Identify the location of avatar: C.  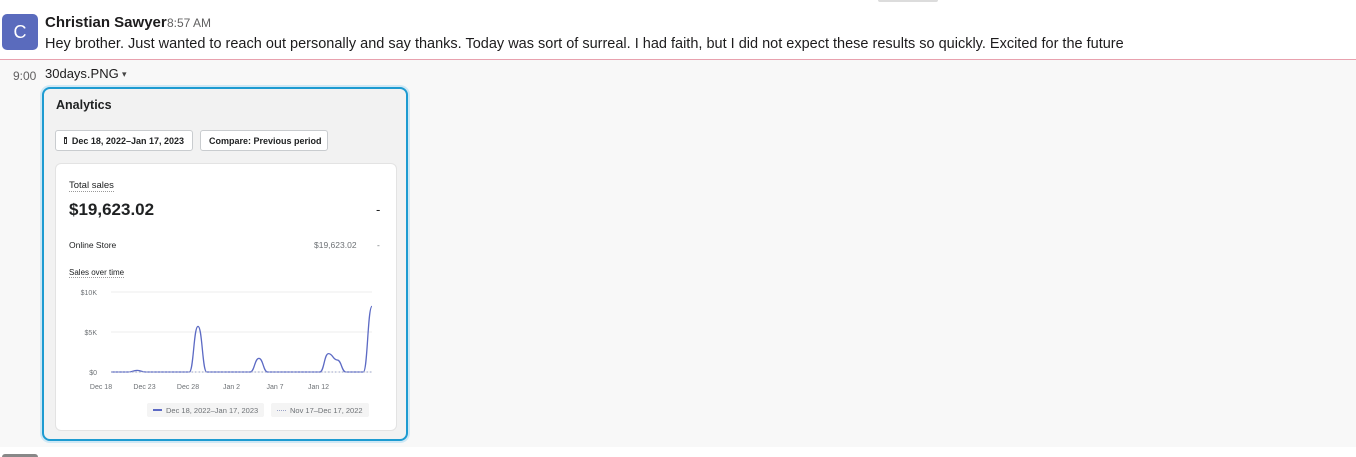
(20, 32).